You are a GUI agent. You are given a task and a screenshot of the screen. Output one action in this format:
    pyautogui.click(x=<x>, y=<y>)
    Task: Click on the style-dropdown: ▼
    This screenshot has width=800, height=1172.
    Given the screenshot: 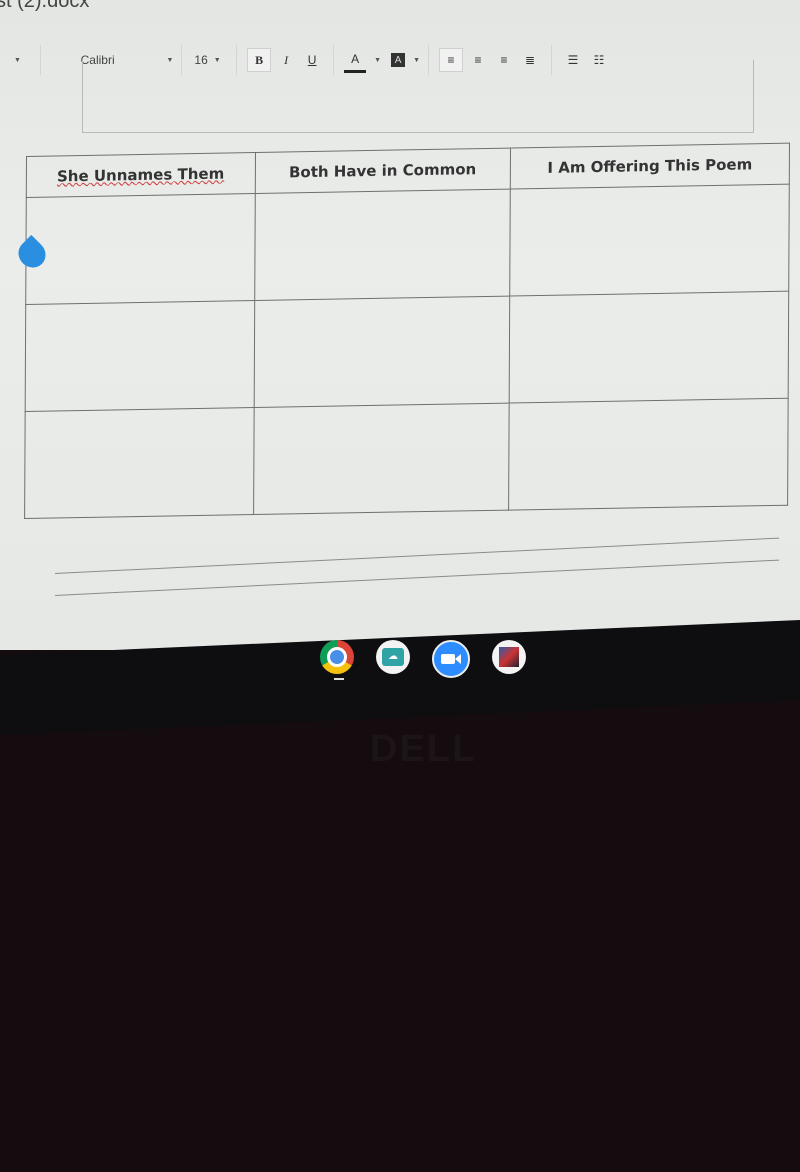 What is the action you would take?
    pyautogui.click(x=20, y=60)
    